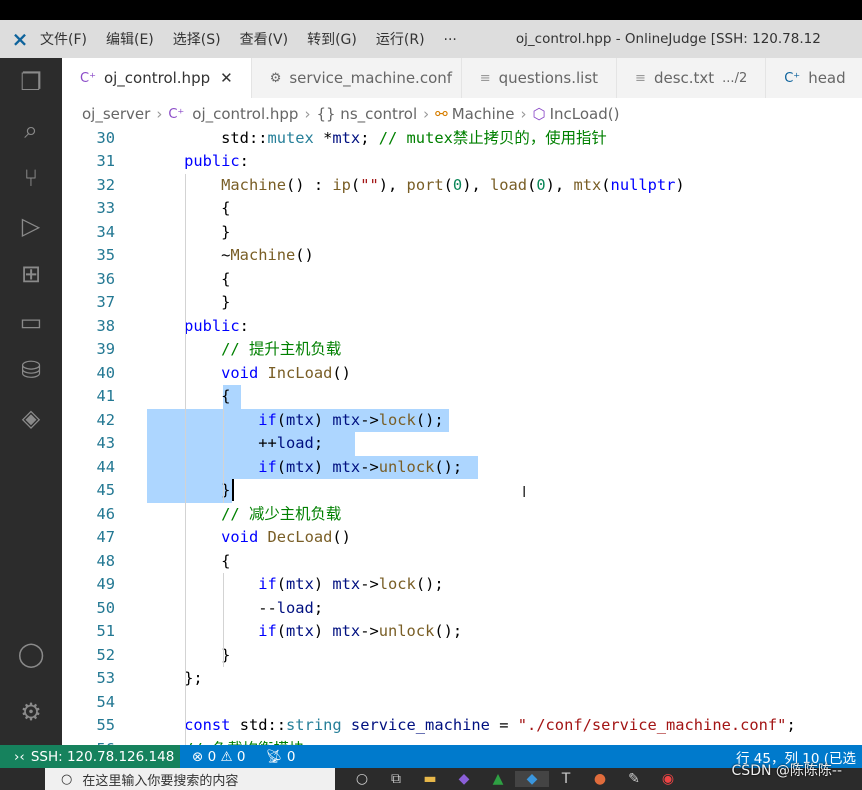 This screenshot has width=862, height=790. I want to click on code-line: 48 {, so click(462, 562).